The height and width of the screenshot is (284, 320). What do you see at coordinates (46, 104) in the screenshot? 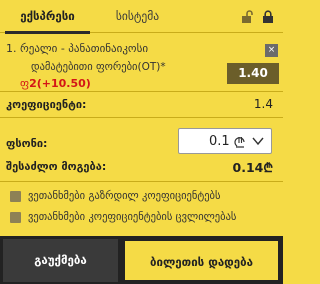
I see `coefficient-label: კოეფიციენტი:` at bounding box center [46, 104].